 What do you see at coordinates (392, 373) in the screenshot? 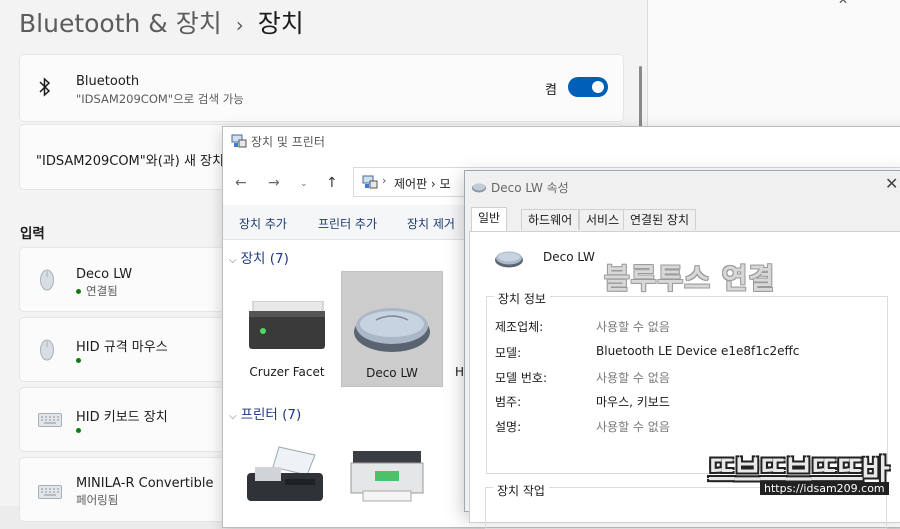
I see `tile-label: Deco LW` at bounding box center [392, 373].